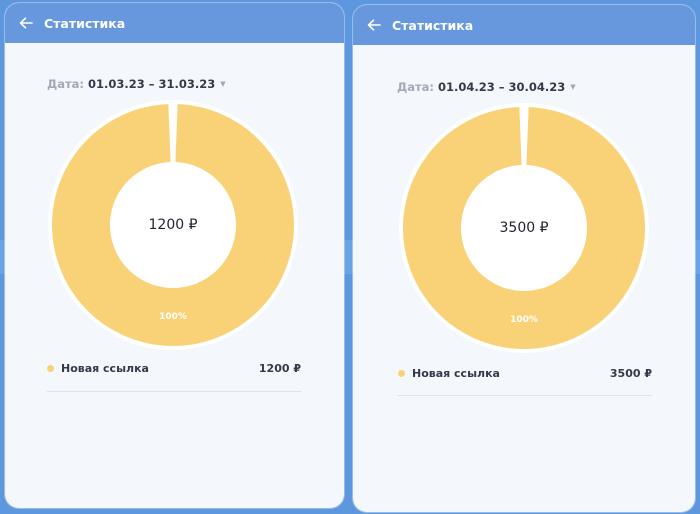 This screenshot has width=700, height=514. I want to click on donut-center-total: 1200 ₽, so click(173, 225).